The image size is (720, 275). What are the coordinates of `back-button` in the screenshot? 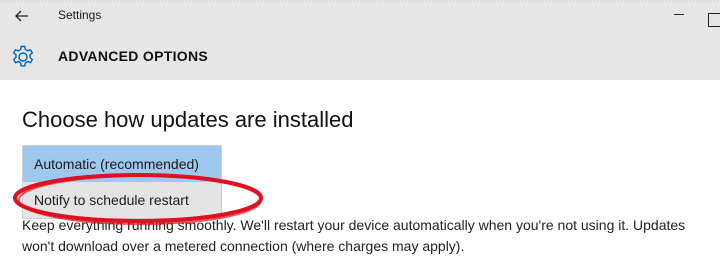 It's located at (22, 16).